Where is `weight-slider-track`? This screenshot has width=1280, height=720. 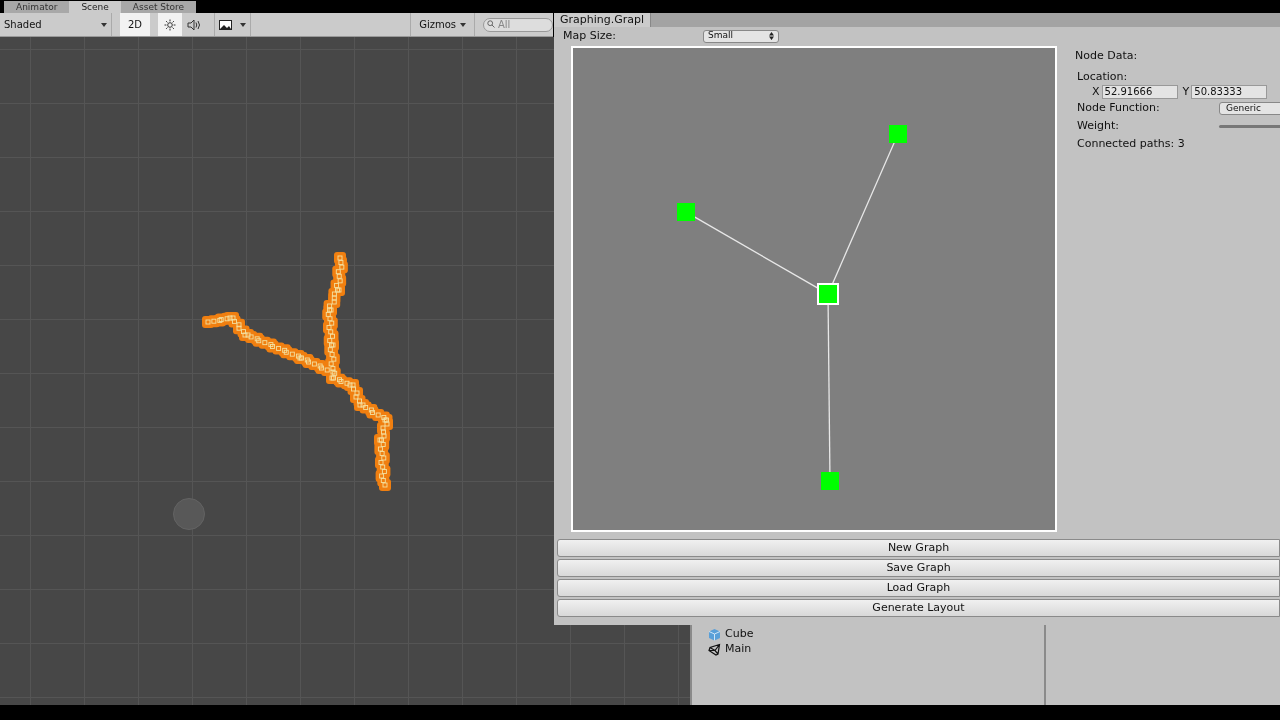 weight-slider-track is located at coordinates (1249, 126).